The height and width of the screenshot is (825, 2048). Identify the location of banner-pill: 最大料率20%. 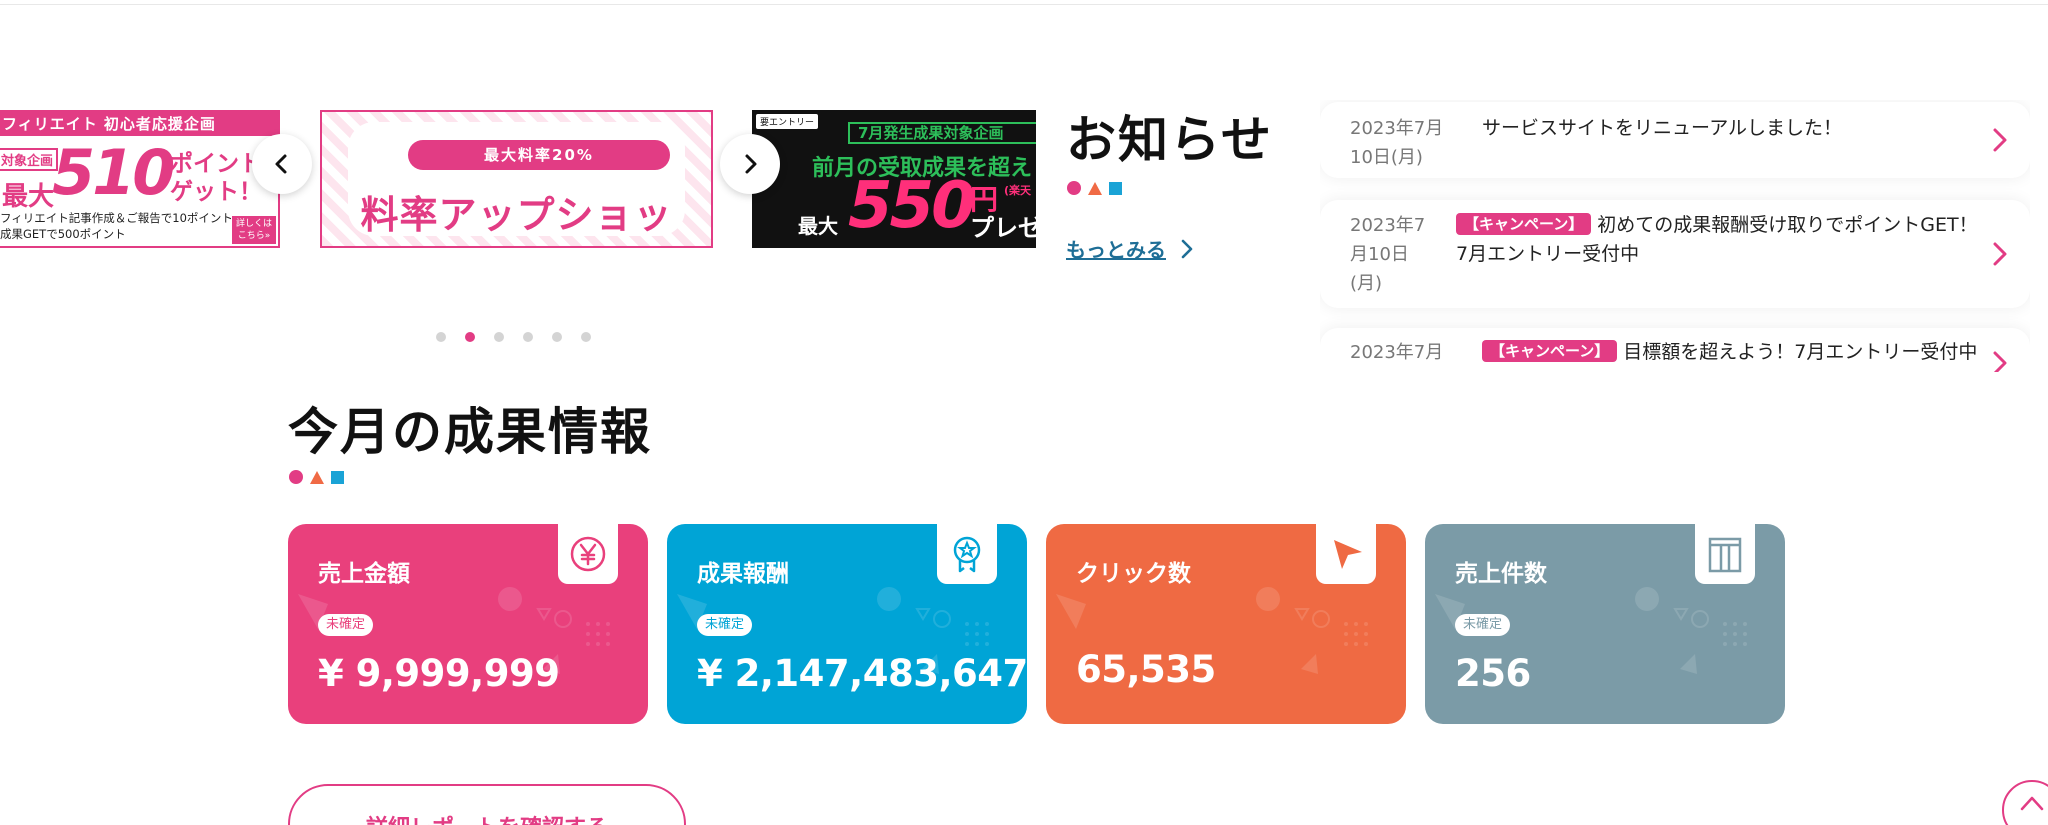
(539, 155).